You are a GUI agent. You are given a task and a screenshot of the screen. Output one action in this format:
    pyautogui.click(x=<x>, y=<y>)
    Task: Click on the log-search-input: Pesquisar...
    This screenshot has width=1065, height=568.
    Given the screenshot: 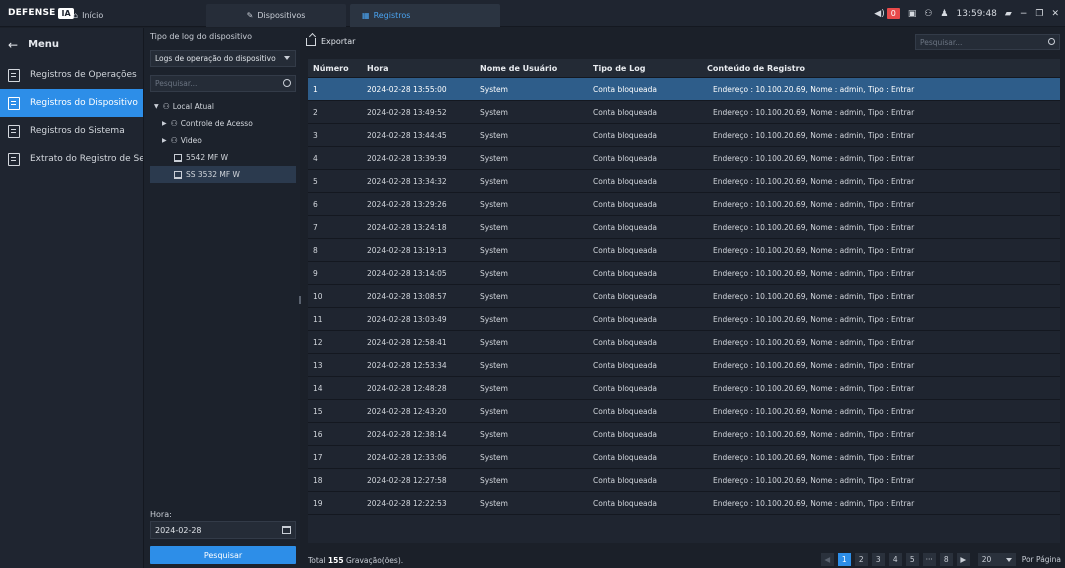 What is the action you would take?
    pyautogui.click(x=987, y=42)
    